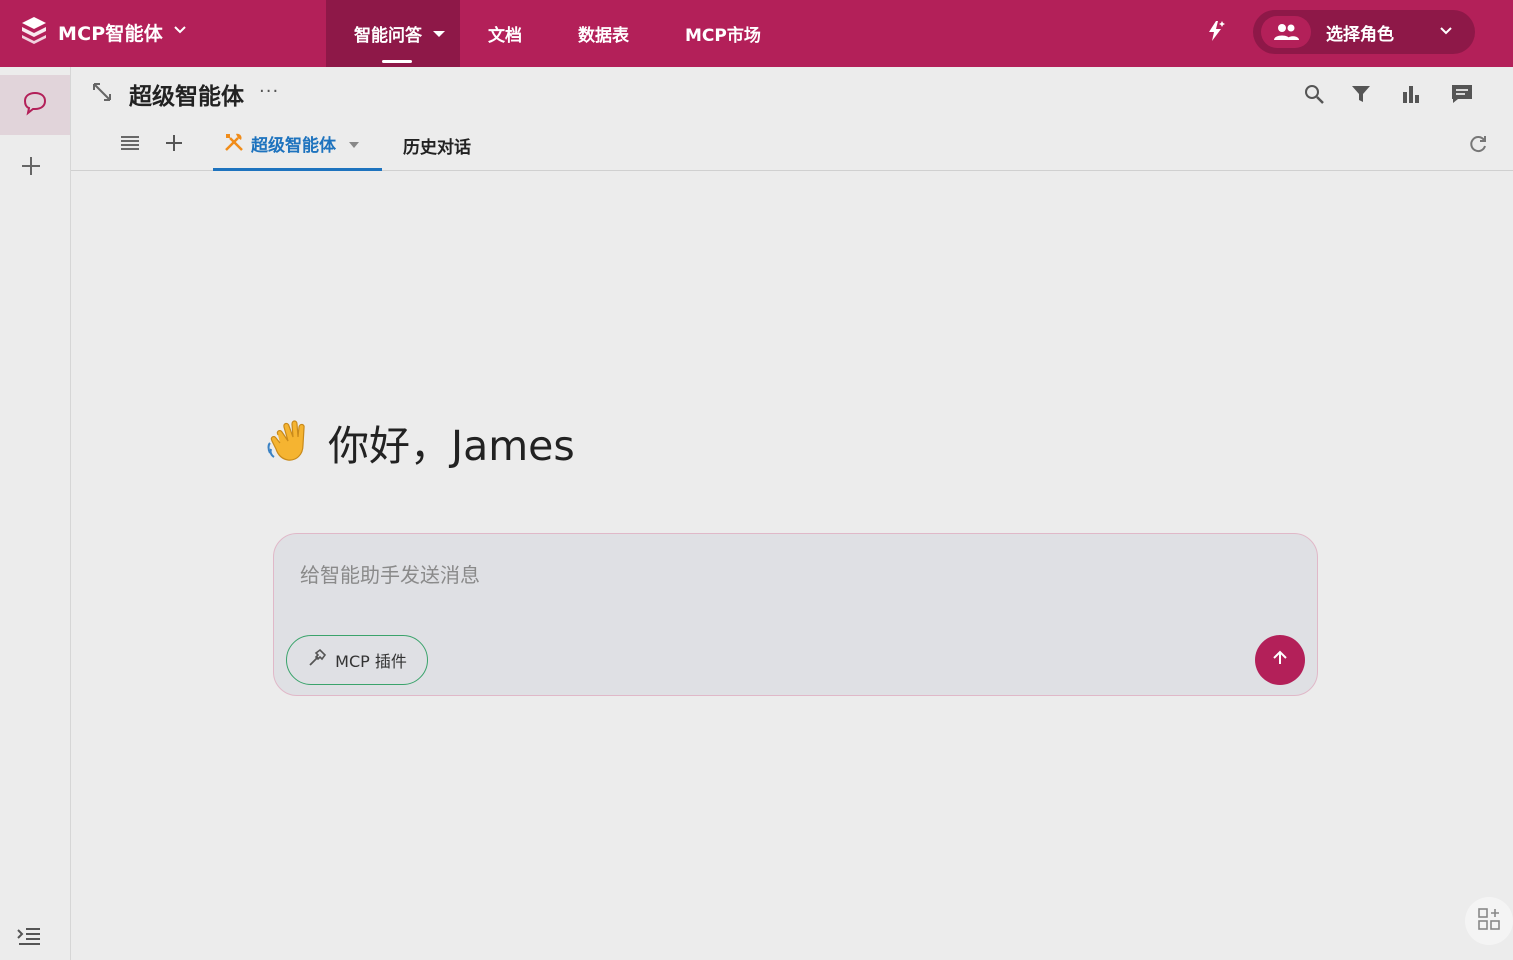  Describe the element at coordinates (1411, 94) in the screenshot. I see `bar-chart-icon` at that location.